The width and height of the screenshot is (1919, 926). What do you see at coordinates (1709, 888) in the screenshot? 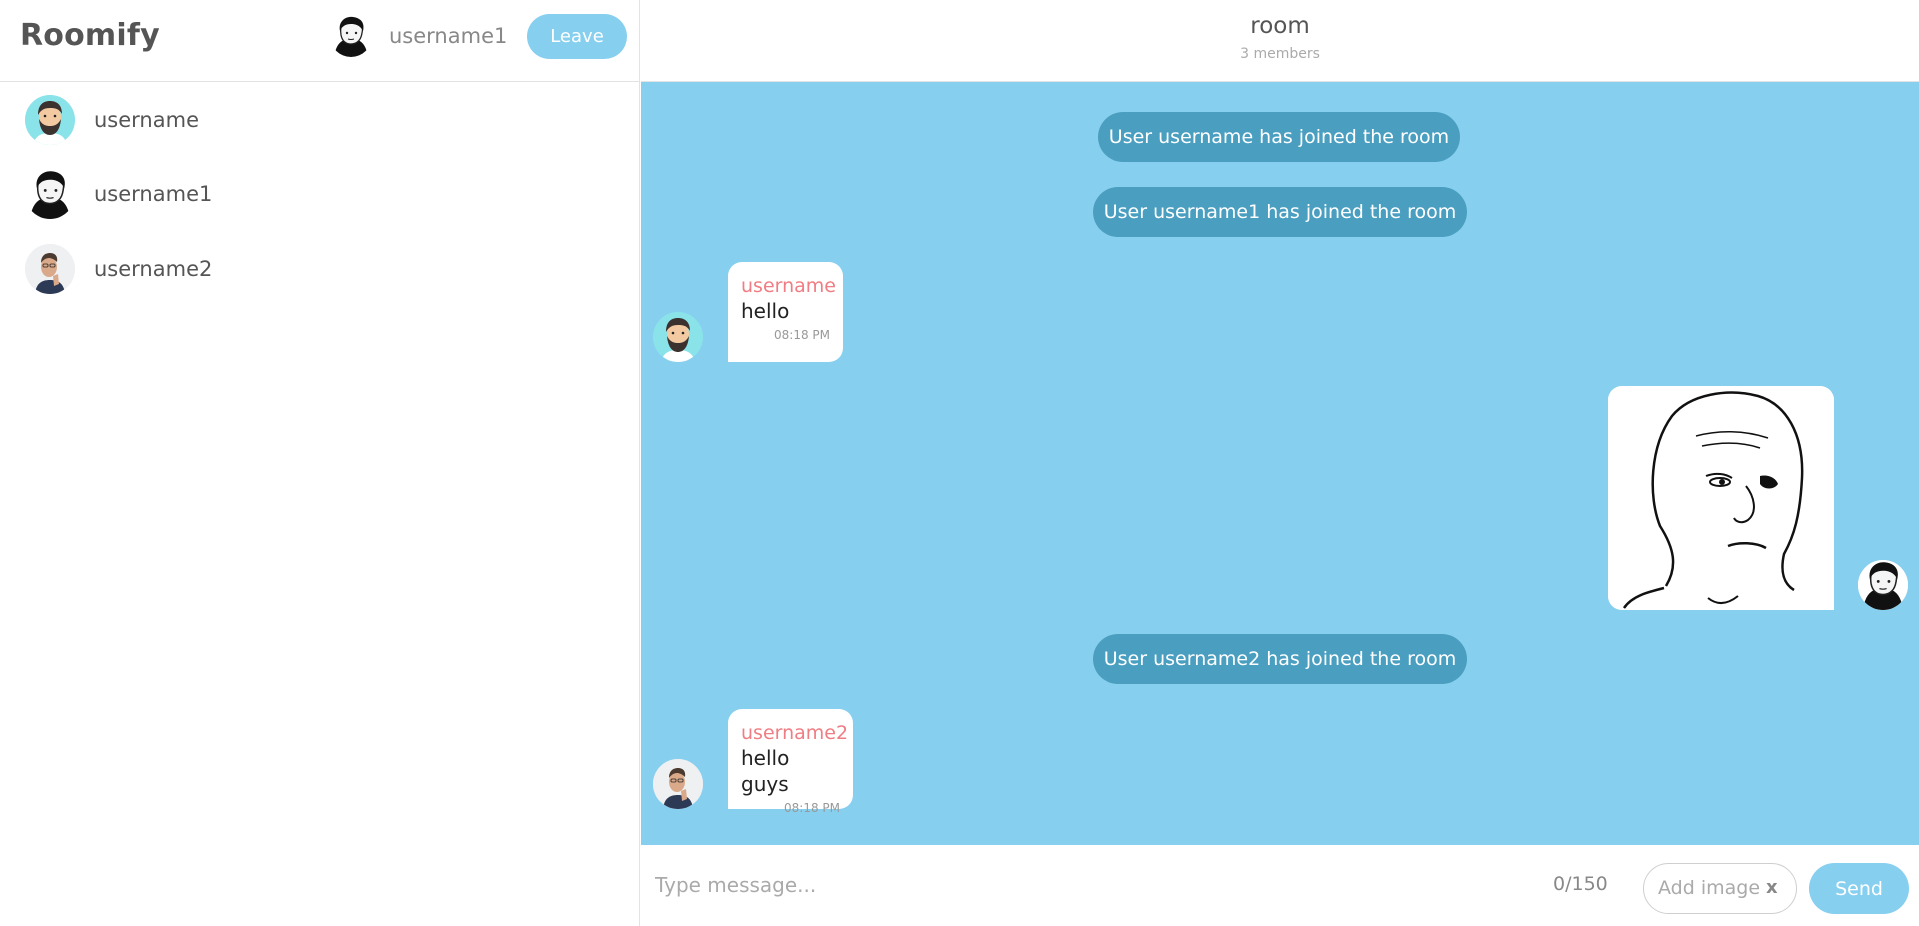
I see `add-image-label: Add image` at bounding box center [1709, 888].